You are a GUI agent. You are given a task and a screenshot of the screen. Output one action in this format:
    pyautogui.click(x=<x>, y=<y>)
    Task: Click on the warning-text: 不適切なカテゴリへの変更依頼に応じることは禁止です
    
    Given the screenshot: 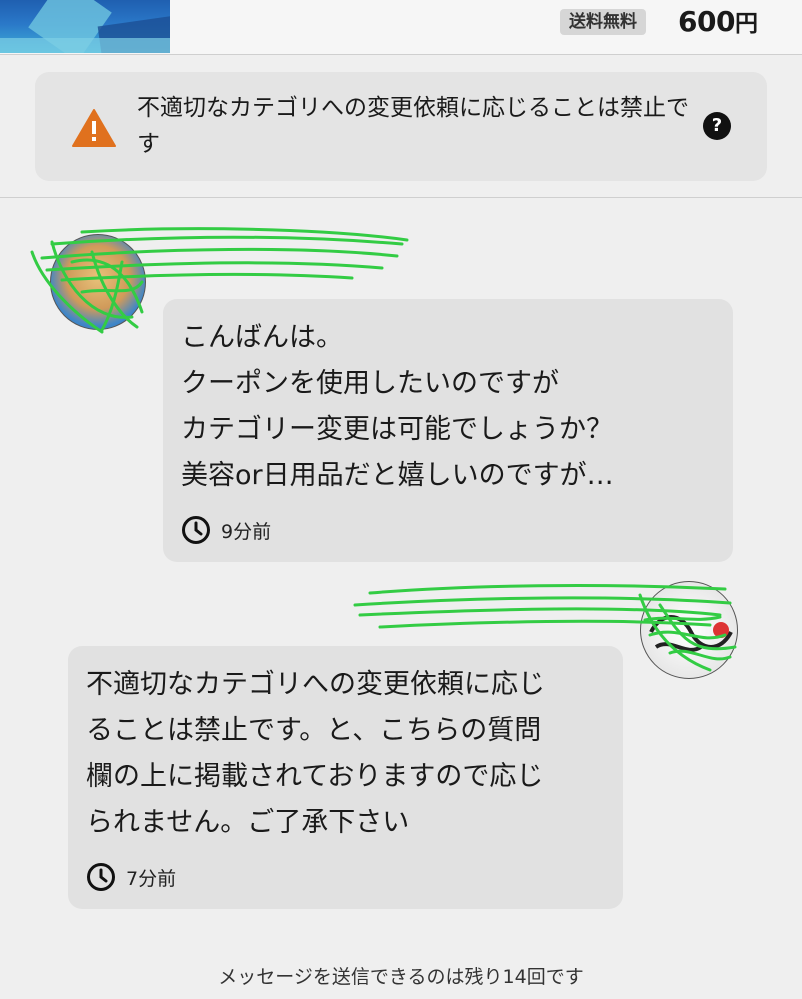 What is the action you would take?
    pyautogui.click(x=413, y=126)
    